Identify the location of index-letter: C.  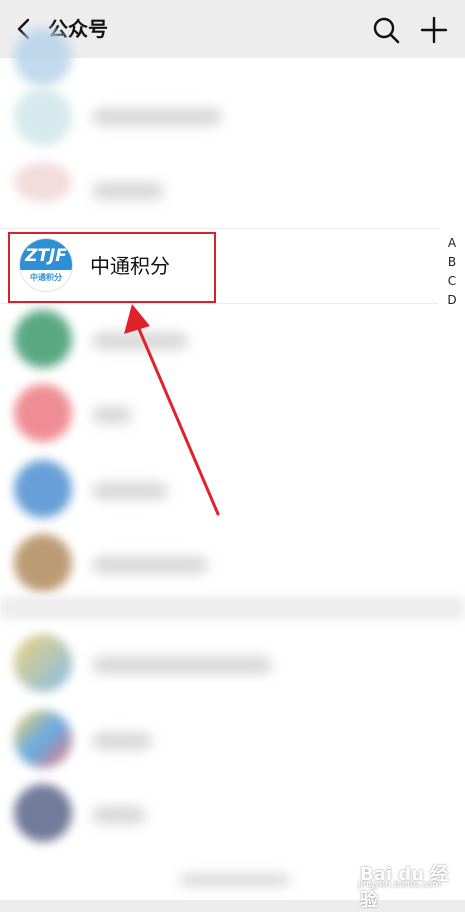
(452, 281).